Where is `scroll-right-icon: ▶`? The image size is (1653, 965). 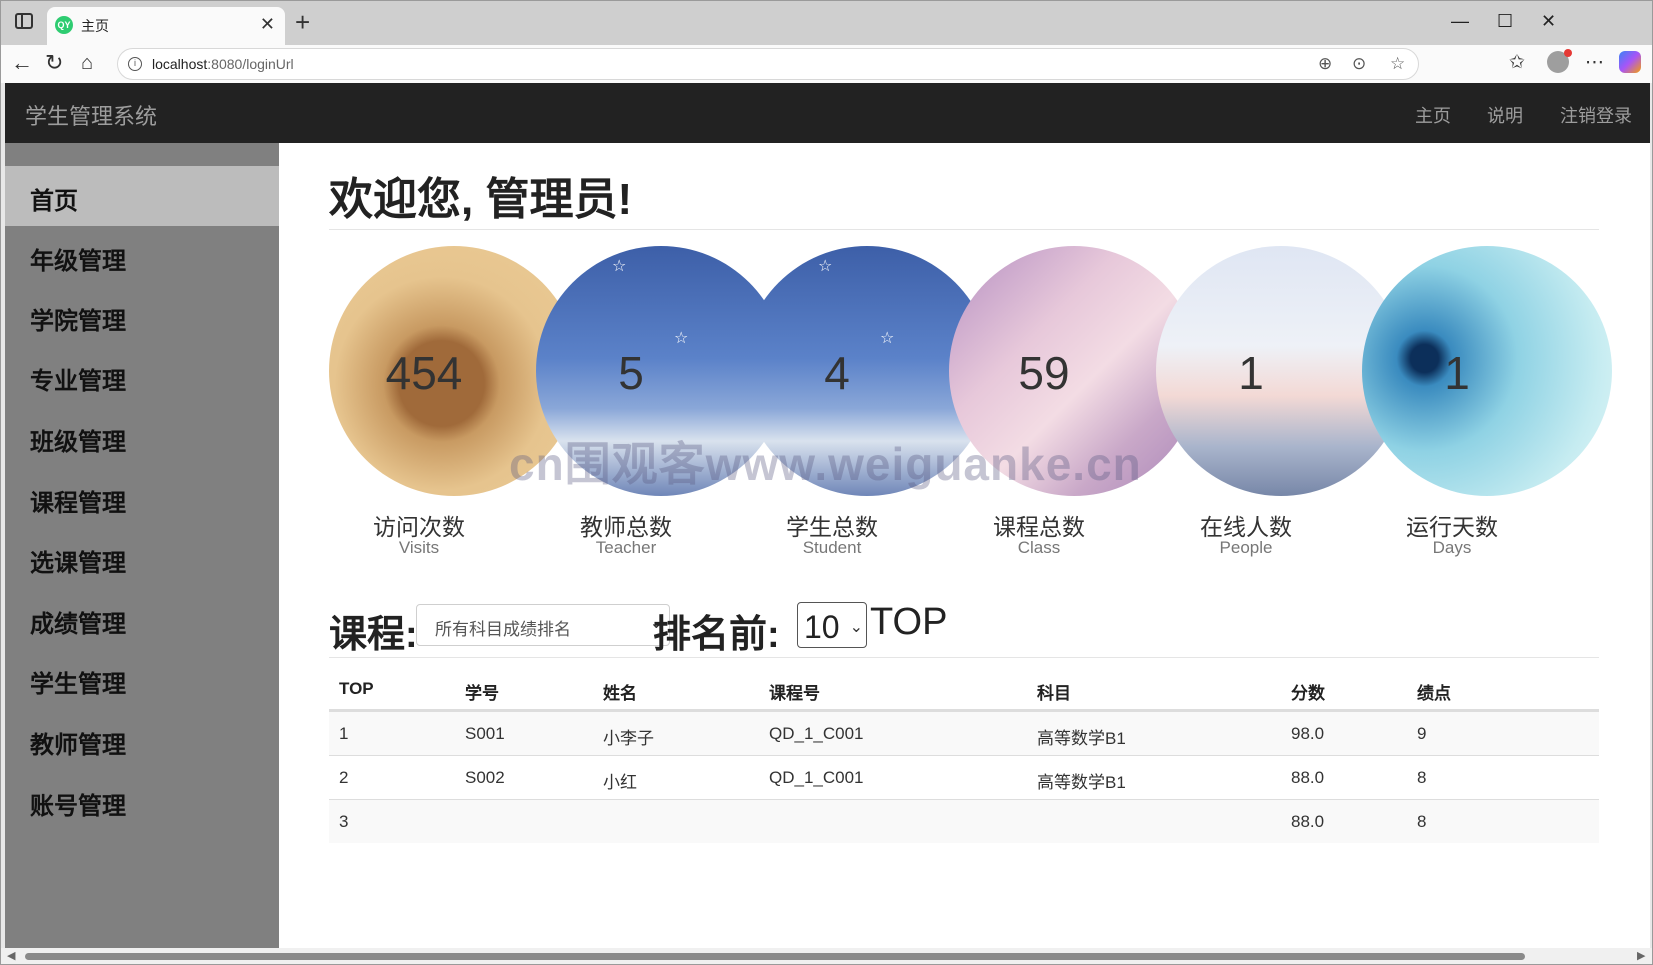 scroll-right-icon: ▶ is located at coordinates (1641, 955).